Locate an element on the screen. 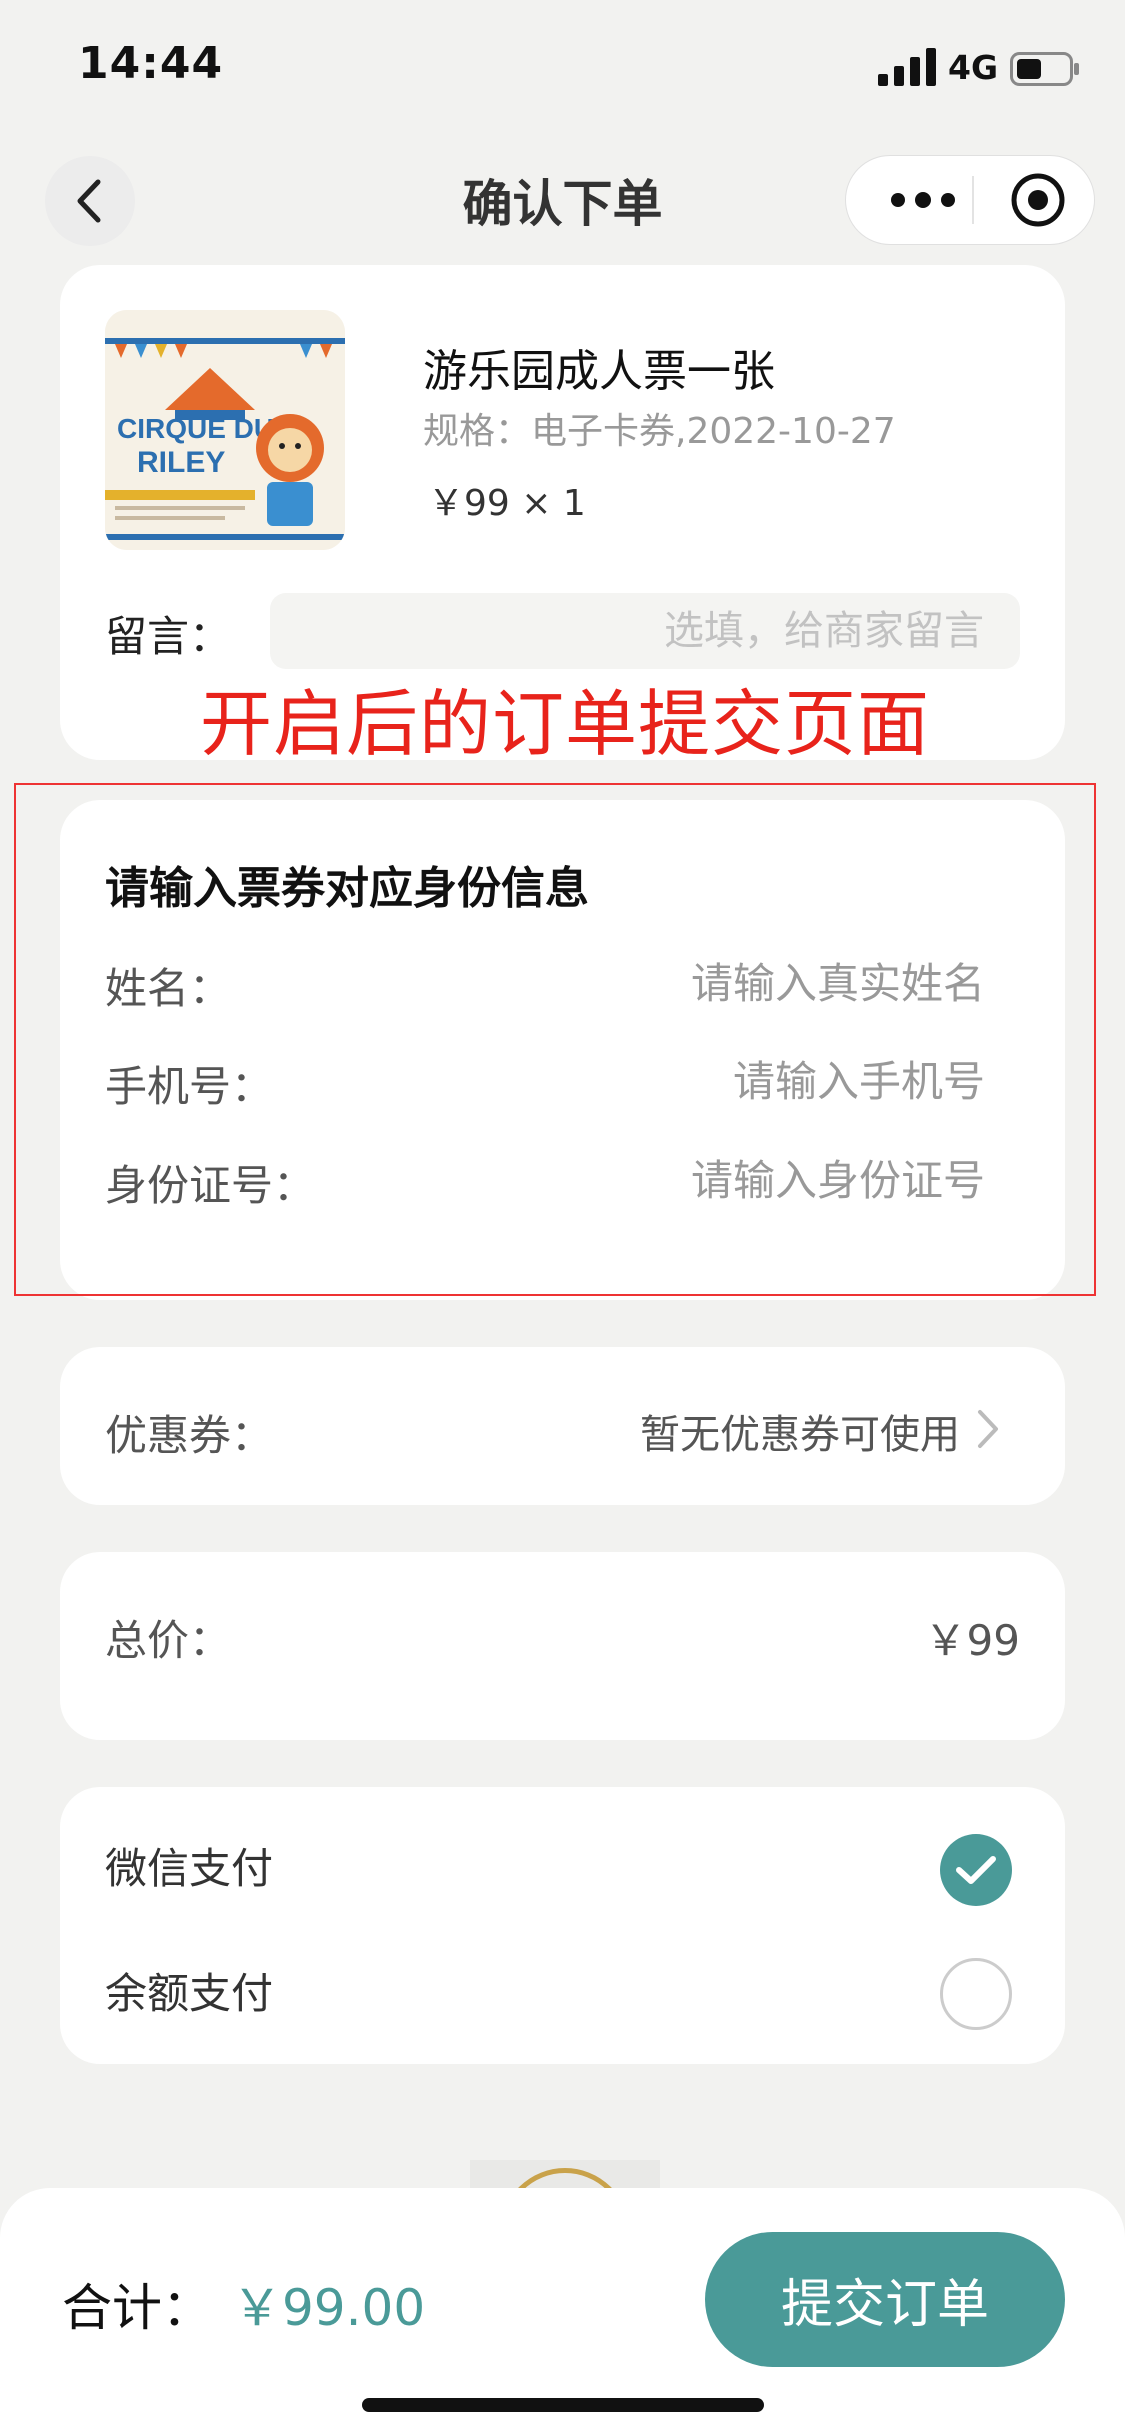 This screenshot has height=2436, width=1125. signal-icon is located at coordinates (907, 67).